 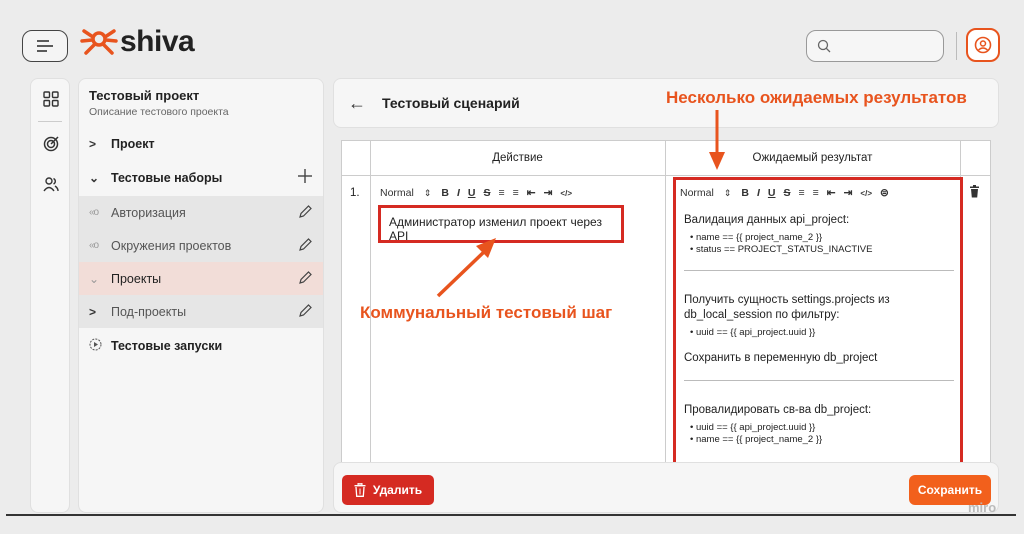 I want to click on annotation-multiple-results: Несколько ожидаемых результатов, so click(x=816, y=97).